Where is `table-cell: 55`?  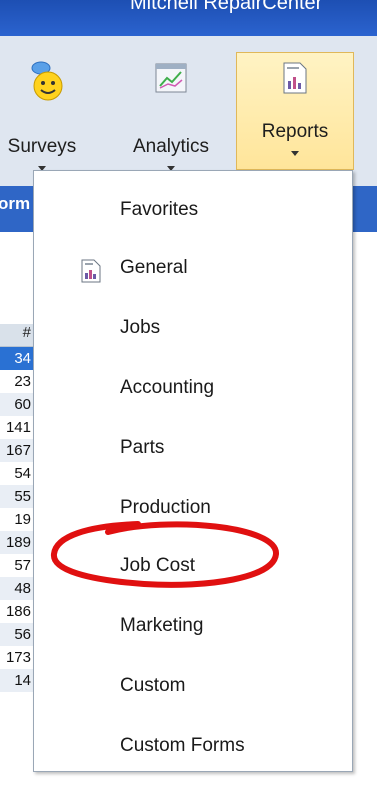
table-cell: 55 is located at coordinates (17, 496).